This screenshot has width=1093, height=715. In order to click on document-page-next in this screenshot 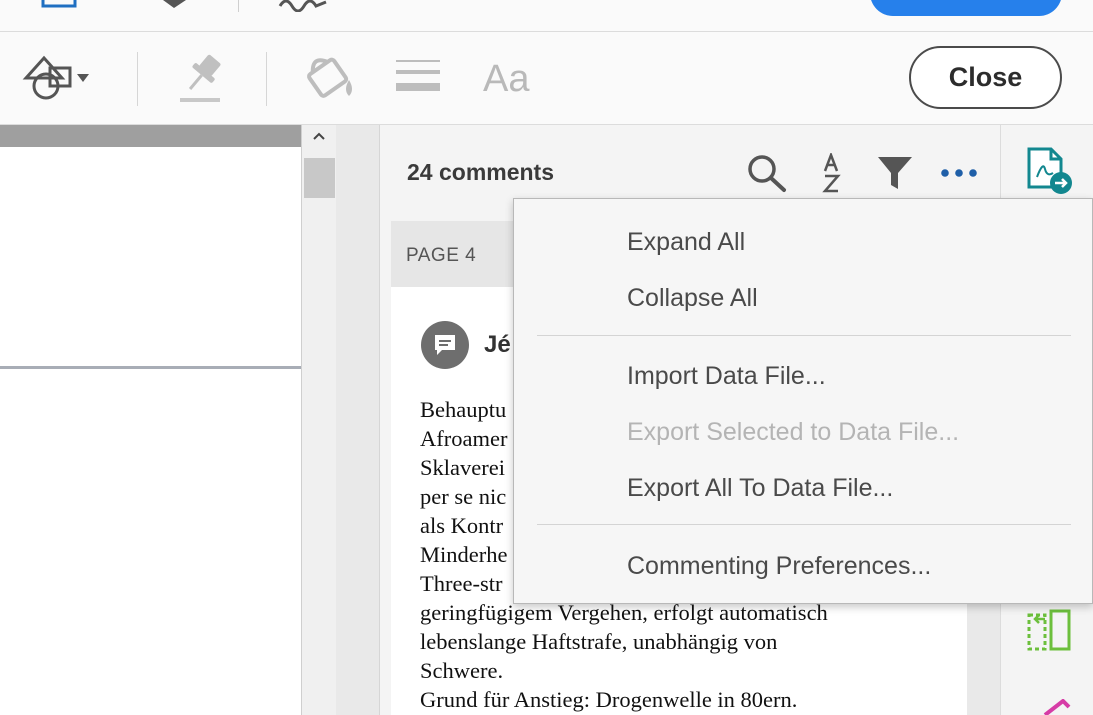, I will do `click(150, 543)`.